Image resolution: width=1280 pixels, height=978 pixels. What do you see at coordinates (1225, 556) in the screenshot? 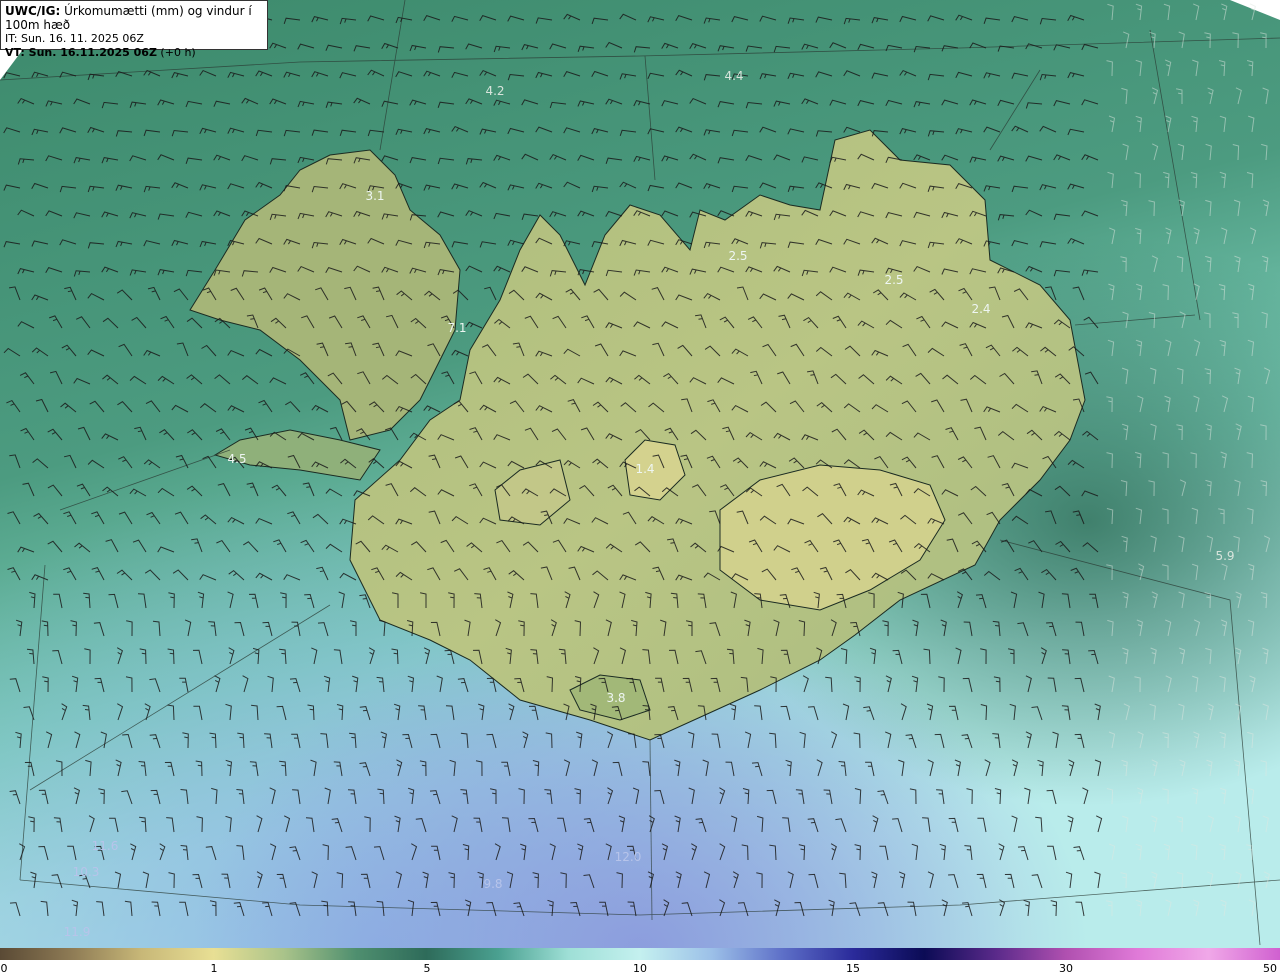
I see `value-label: 5.9` at bounding box center [1225, 556].